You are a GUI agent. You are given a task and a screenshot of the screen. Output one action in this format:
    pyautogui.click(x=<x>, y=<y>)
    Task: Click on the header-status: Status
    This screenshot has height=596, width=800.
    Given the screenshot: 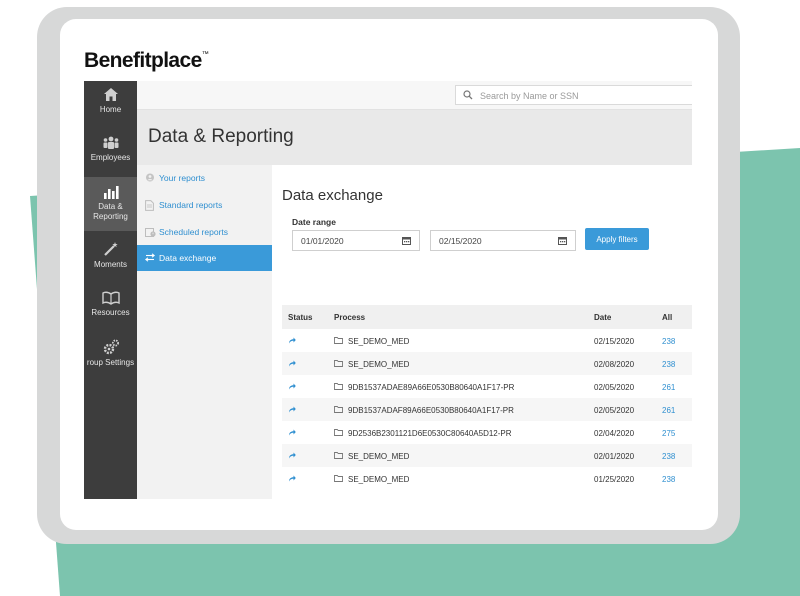 What is the action you would take?
    pyautogui.click(x=300, y=317)
    